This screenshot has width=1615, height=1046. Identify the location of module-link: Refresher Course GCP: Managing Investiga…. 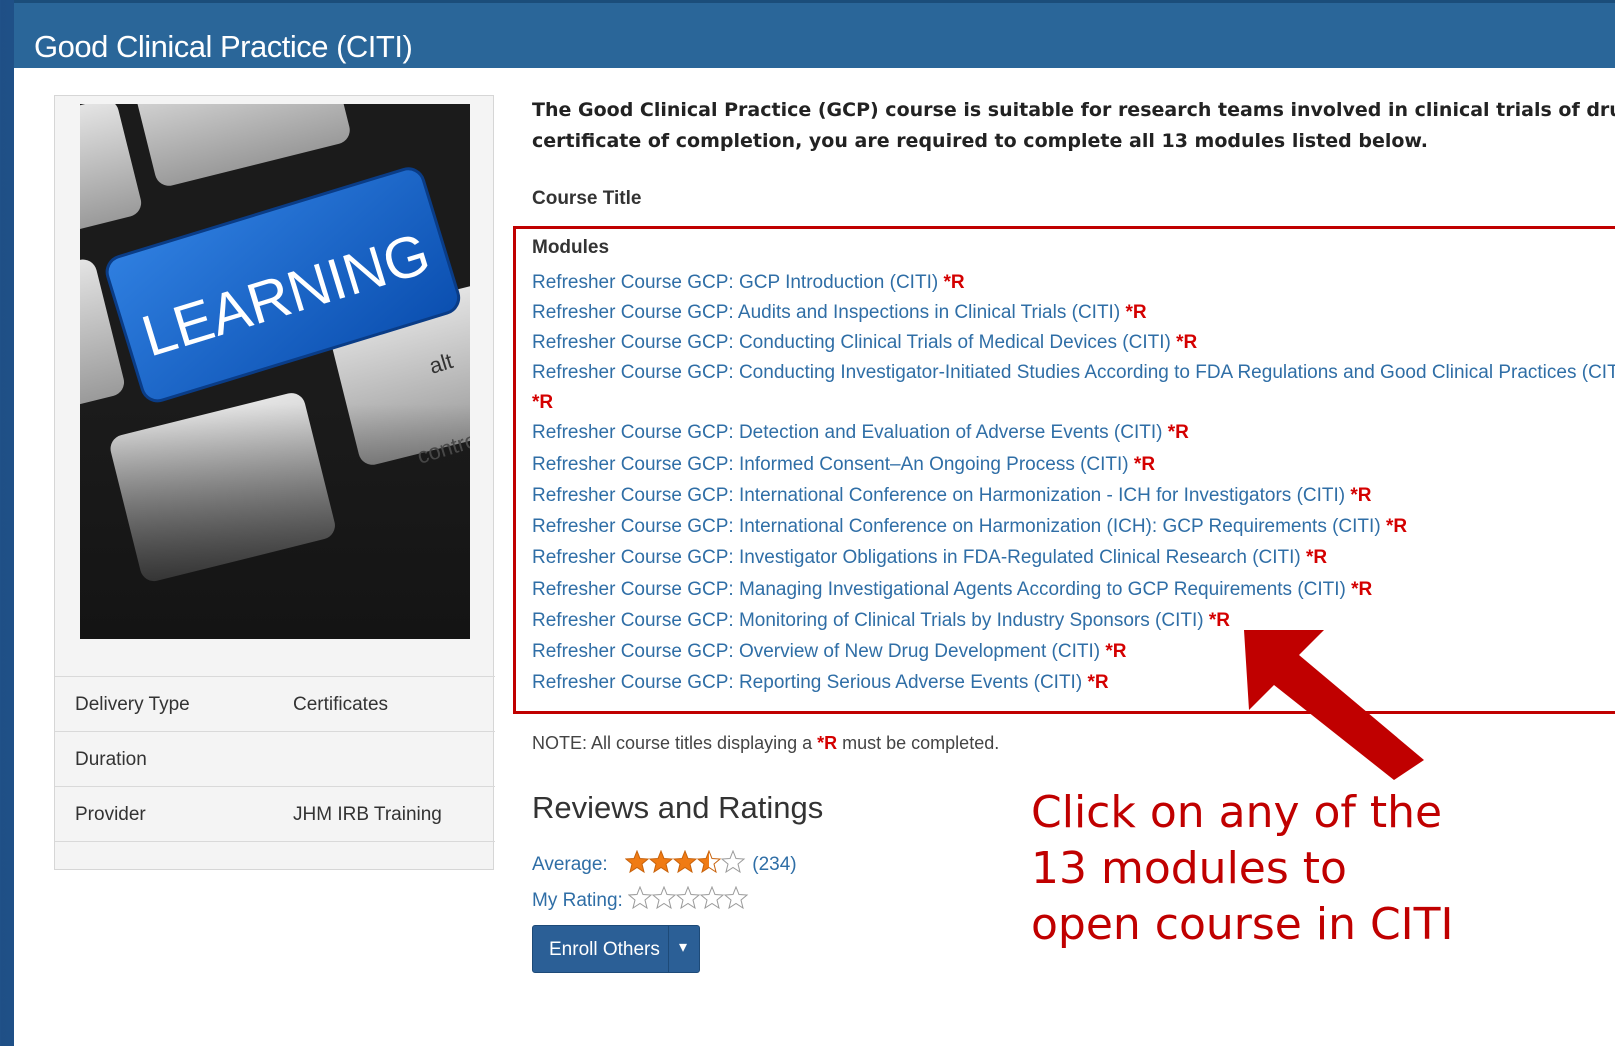
(952, 590).